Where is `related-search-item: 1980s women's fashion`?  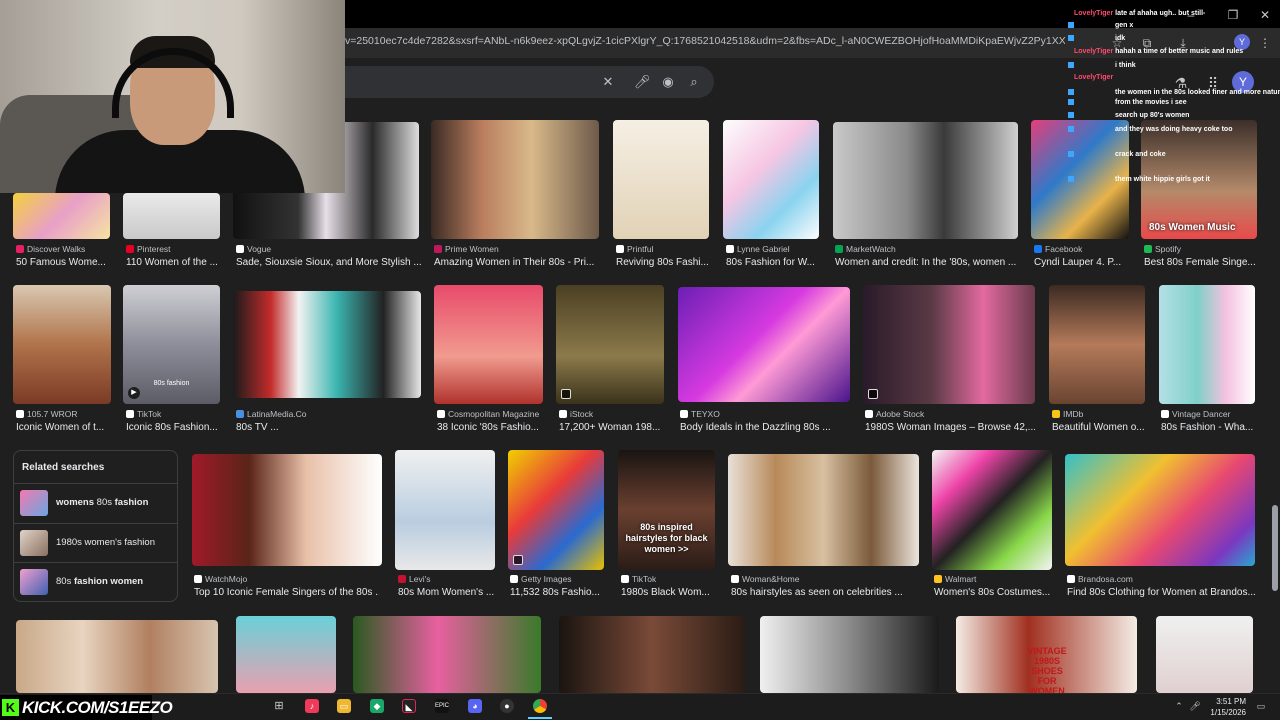
related-search-item: 1980s women's fashion is located at coordinates (95, 542).